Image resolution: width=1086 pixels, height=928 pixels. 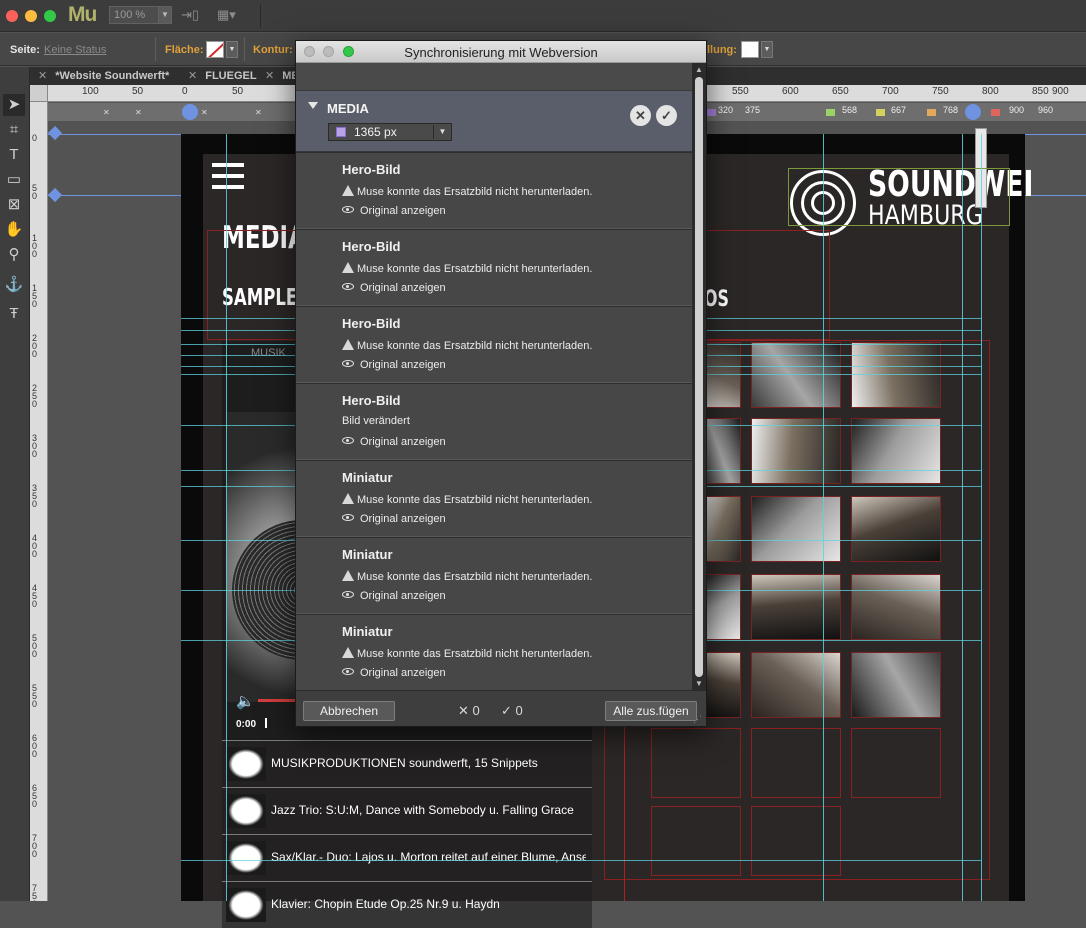 What do you see at coordinates (722, 50) in the screenshot?
I see `background-fill-label: llung:` at bounding box center [722, 50].